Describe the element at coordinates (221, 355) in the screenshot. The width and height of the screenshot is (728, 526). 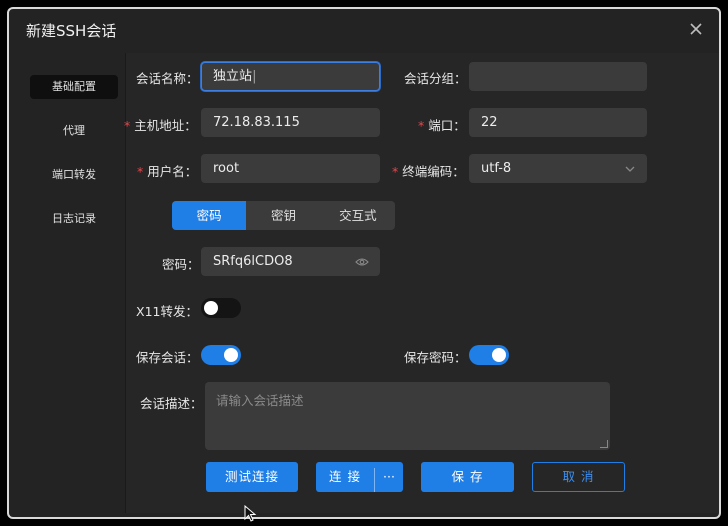
I see `save-session-toggle` at that location.